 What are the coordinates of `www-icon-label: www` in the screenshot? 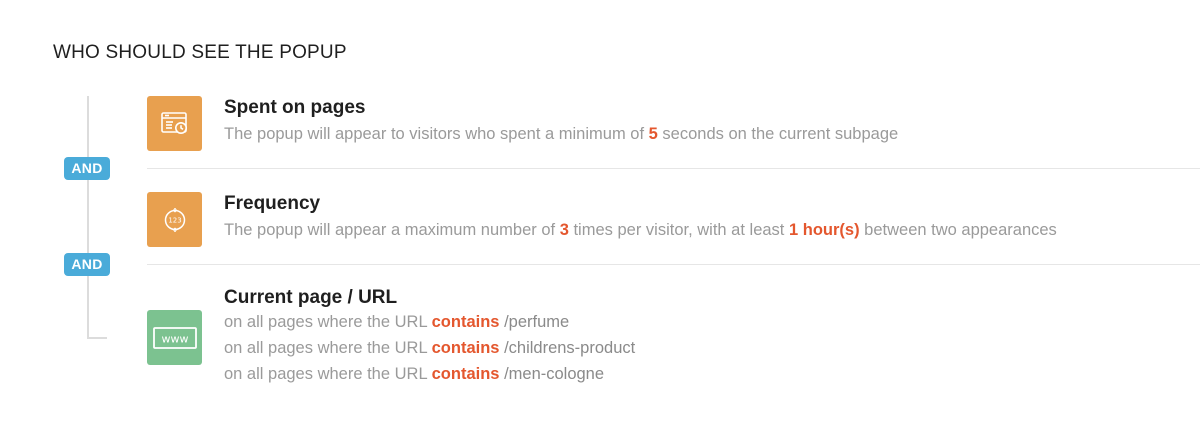 It's located at (174, 338).